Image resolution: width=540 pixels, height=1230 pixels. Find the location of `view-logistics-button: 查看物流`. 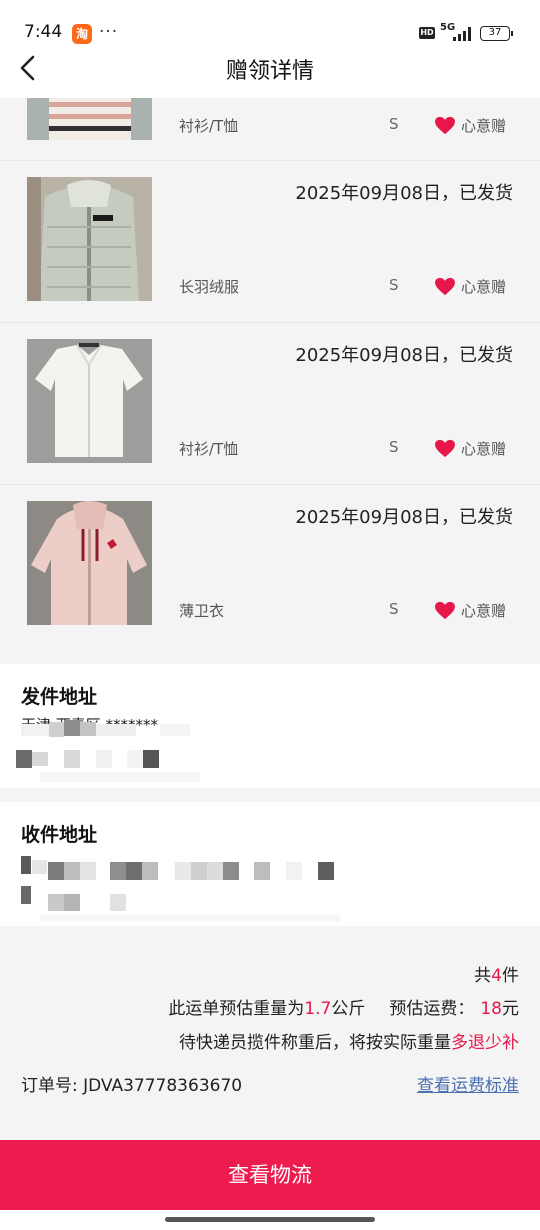

view-logistics-button: 查看物流 is located at coordinates (270, 1175).